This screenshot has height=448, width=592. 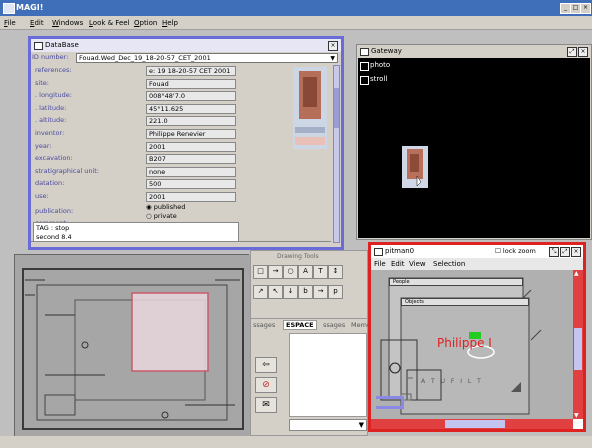 What do you see at coordinates (181, 244) in the screenshot?
I see `horizontal-scrollbar` at bounding box center [181, 244].